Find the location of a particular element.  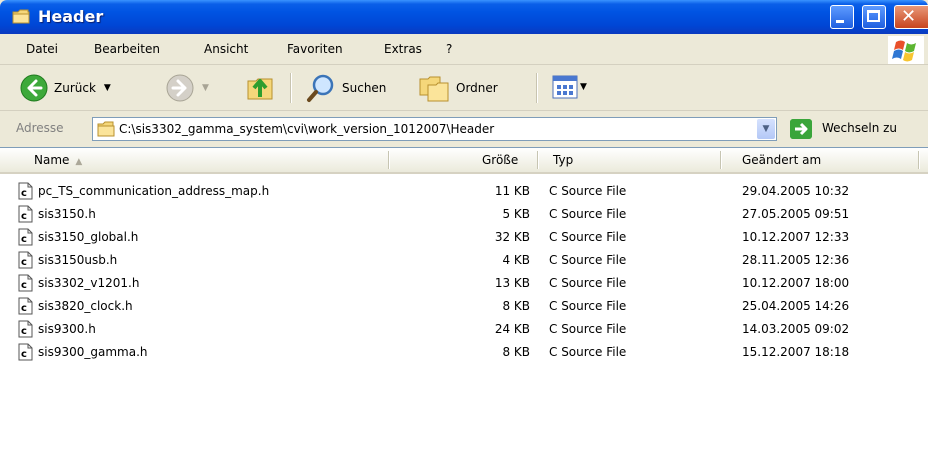

column-header: Name ▲ Größe Typ Geändert am is located at coordinates (464, 161).